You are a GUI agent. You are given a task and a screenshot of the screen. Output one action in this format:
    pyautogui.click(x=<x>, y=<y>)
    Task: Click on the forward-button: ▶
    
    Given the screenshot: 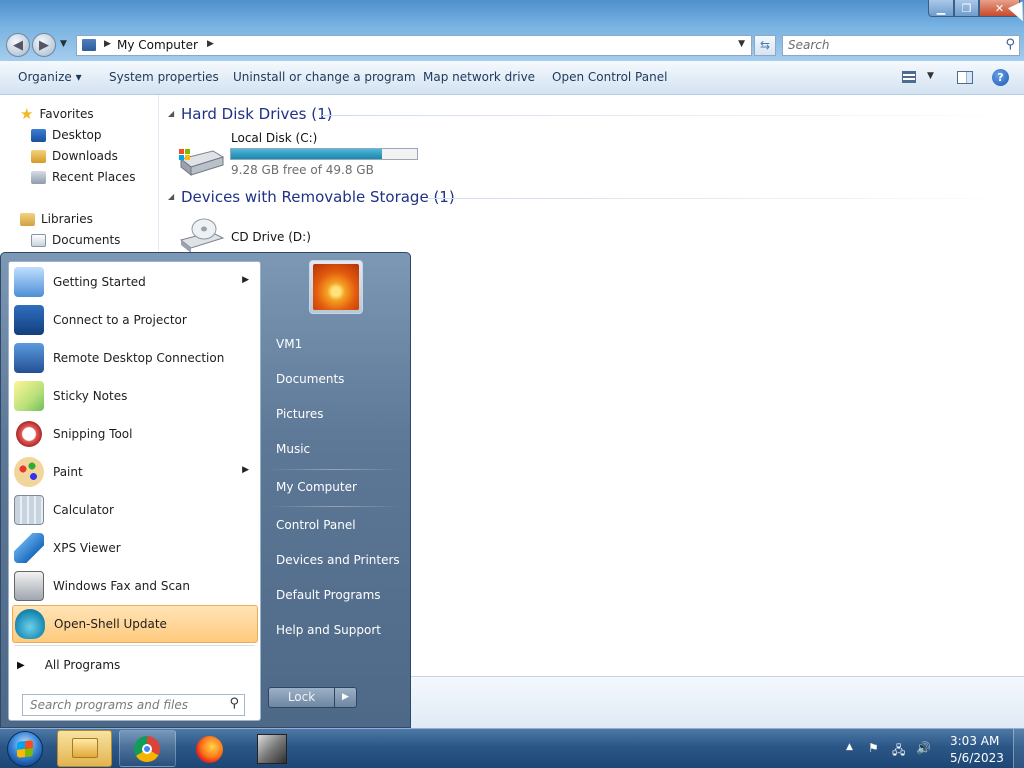 What is the action you would take?
    pyautogui.click(x=44, y=45)
    